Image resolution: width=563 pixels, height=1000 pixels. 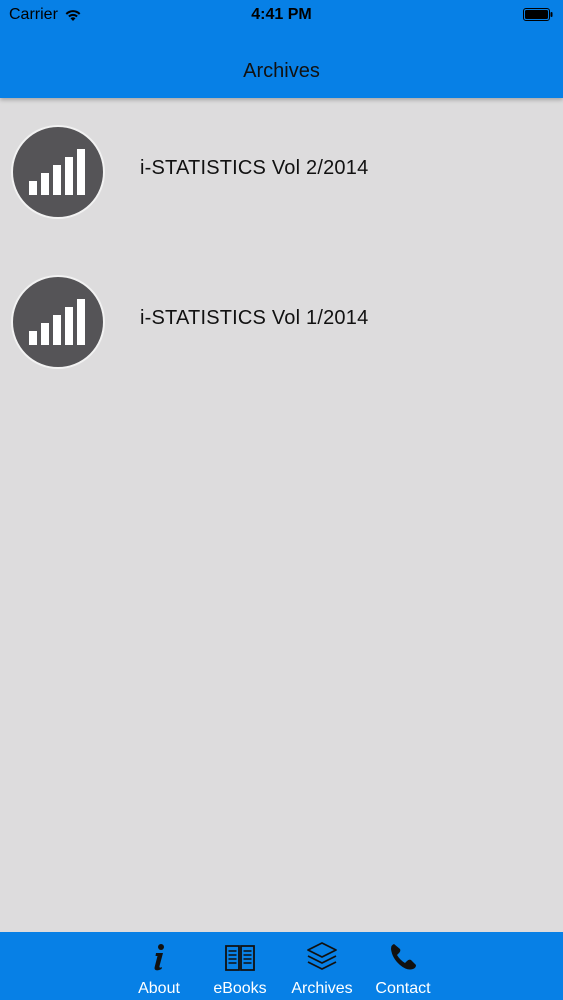 I want to click on top-bar: Carrier 4:41 PM Archives, so click(x=281, y=49).